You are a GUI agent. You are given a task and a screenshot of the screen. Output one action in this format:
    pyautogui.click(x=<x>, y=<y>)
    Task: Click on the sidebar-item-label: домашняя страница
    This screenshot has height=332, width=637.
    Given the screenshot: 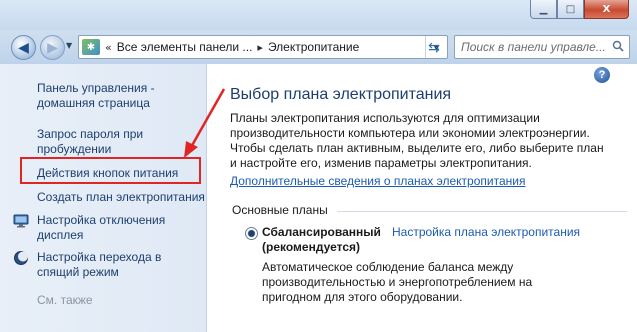 What is the action you would take?
    pyautogui.click(x=93, y=103)
    